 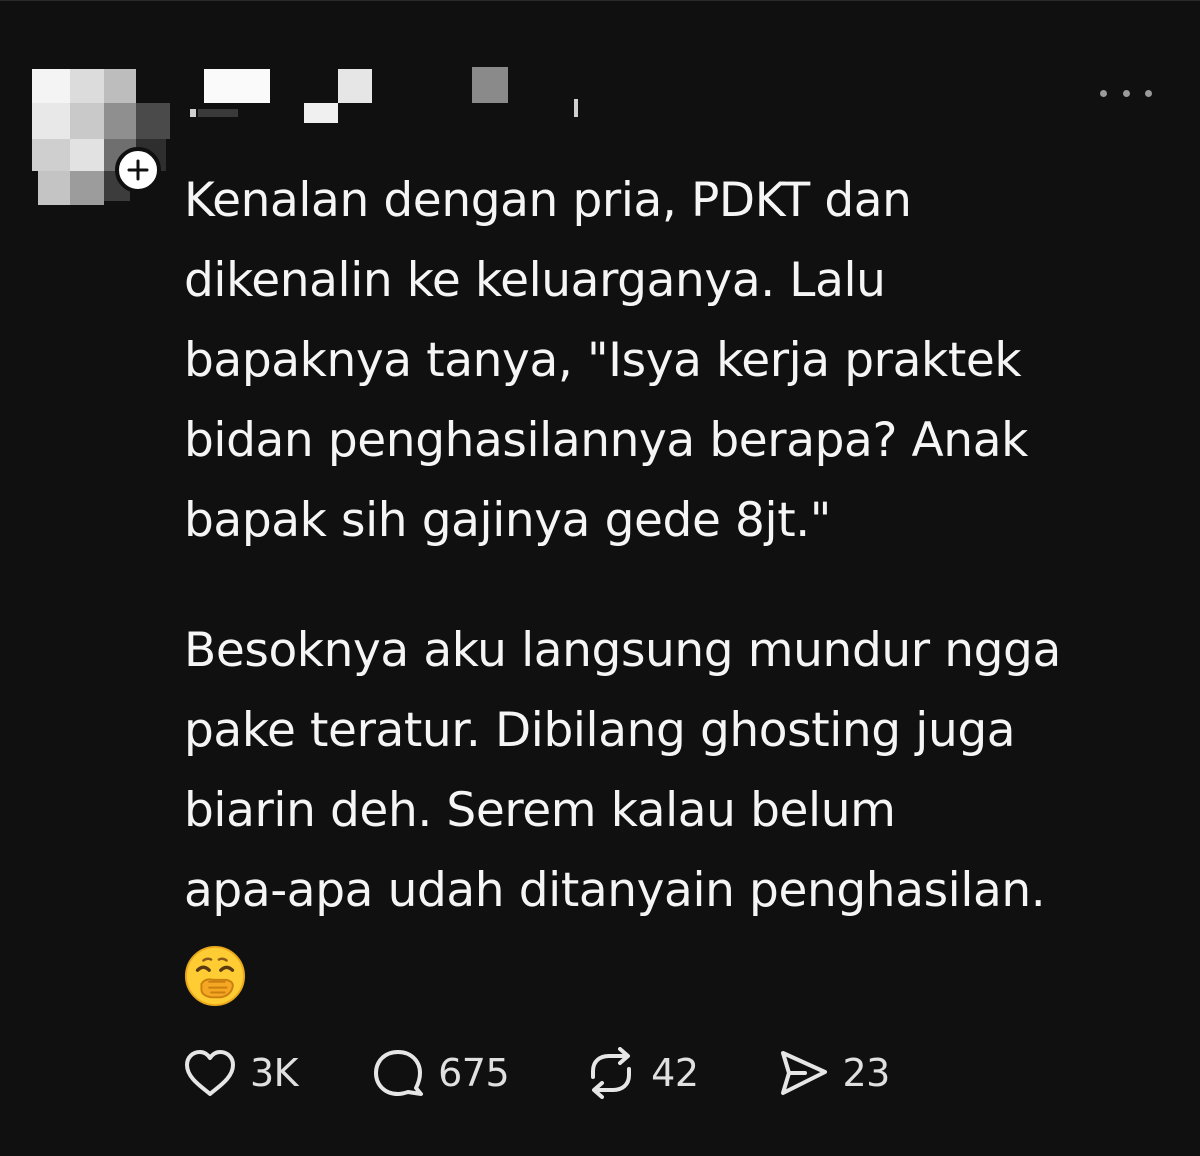 I want to click on reply-count: 675, so click(x=474, y=1073).